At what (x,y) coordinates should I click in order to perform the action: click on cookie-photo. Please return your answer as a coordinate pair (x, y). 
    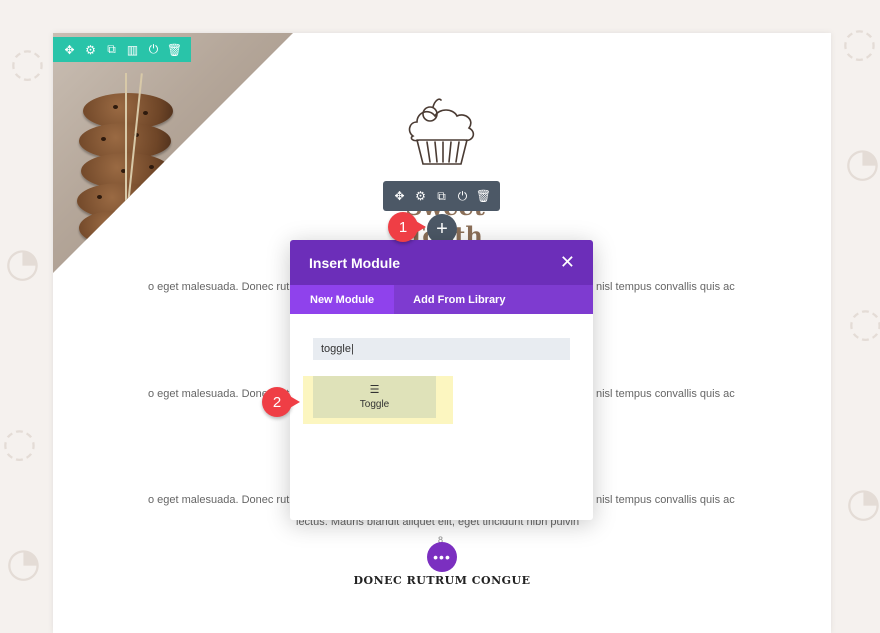
    Looking at the image, I should click on (173, 153).